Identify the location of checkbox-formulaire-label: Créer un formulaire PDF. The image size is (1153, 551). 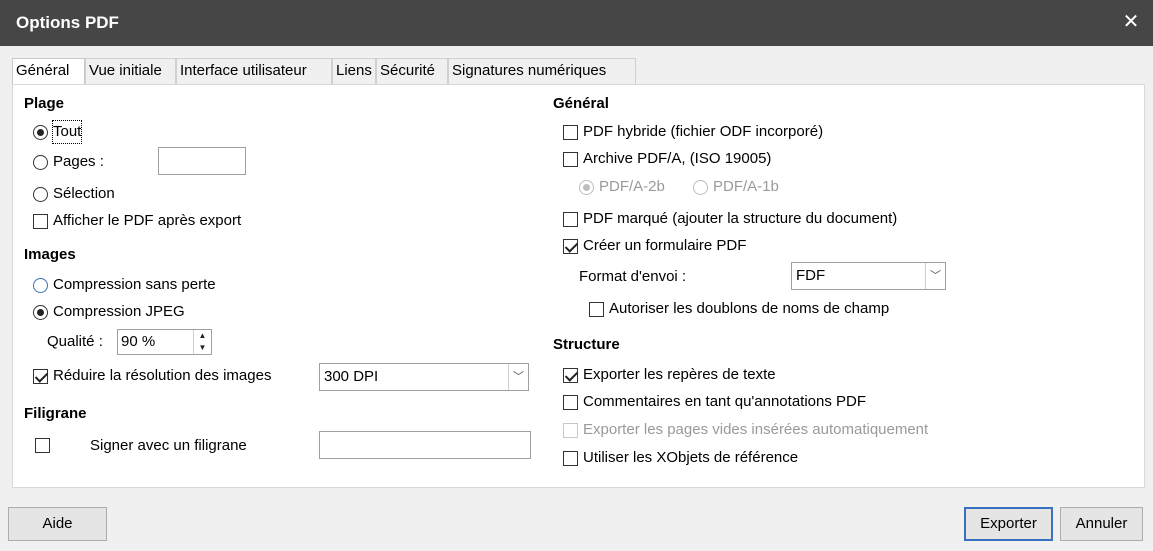
(665, 245).